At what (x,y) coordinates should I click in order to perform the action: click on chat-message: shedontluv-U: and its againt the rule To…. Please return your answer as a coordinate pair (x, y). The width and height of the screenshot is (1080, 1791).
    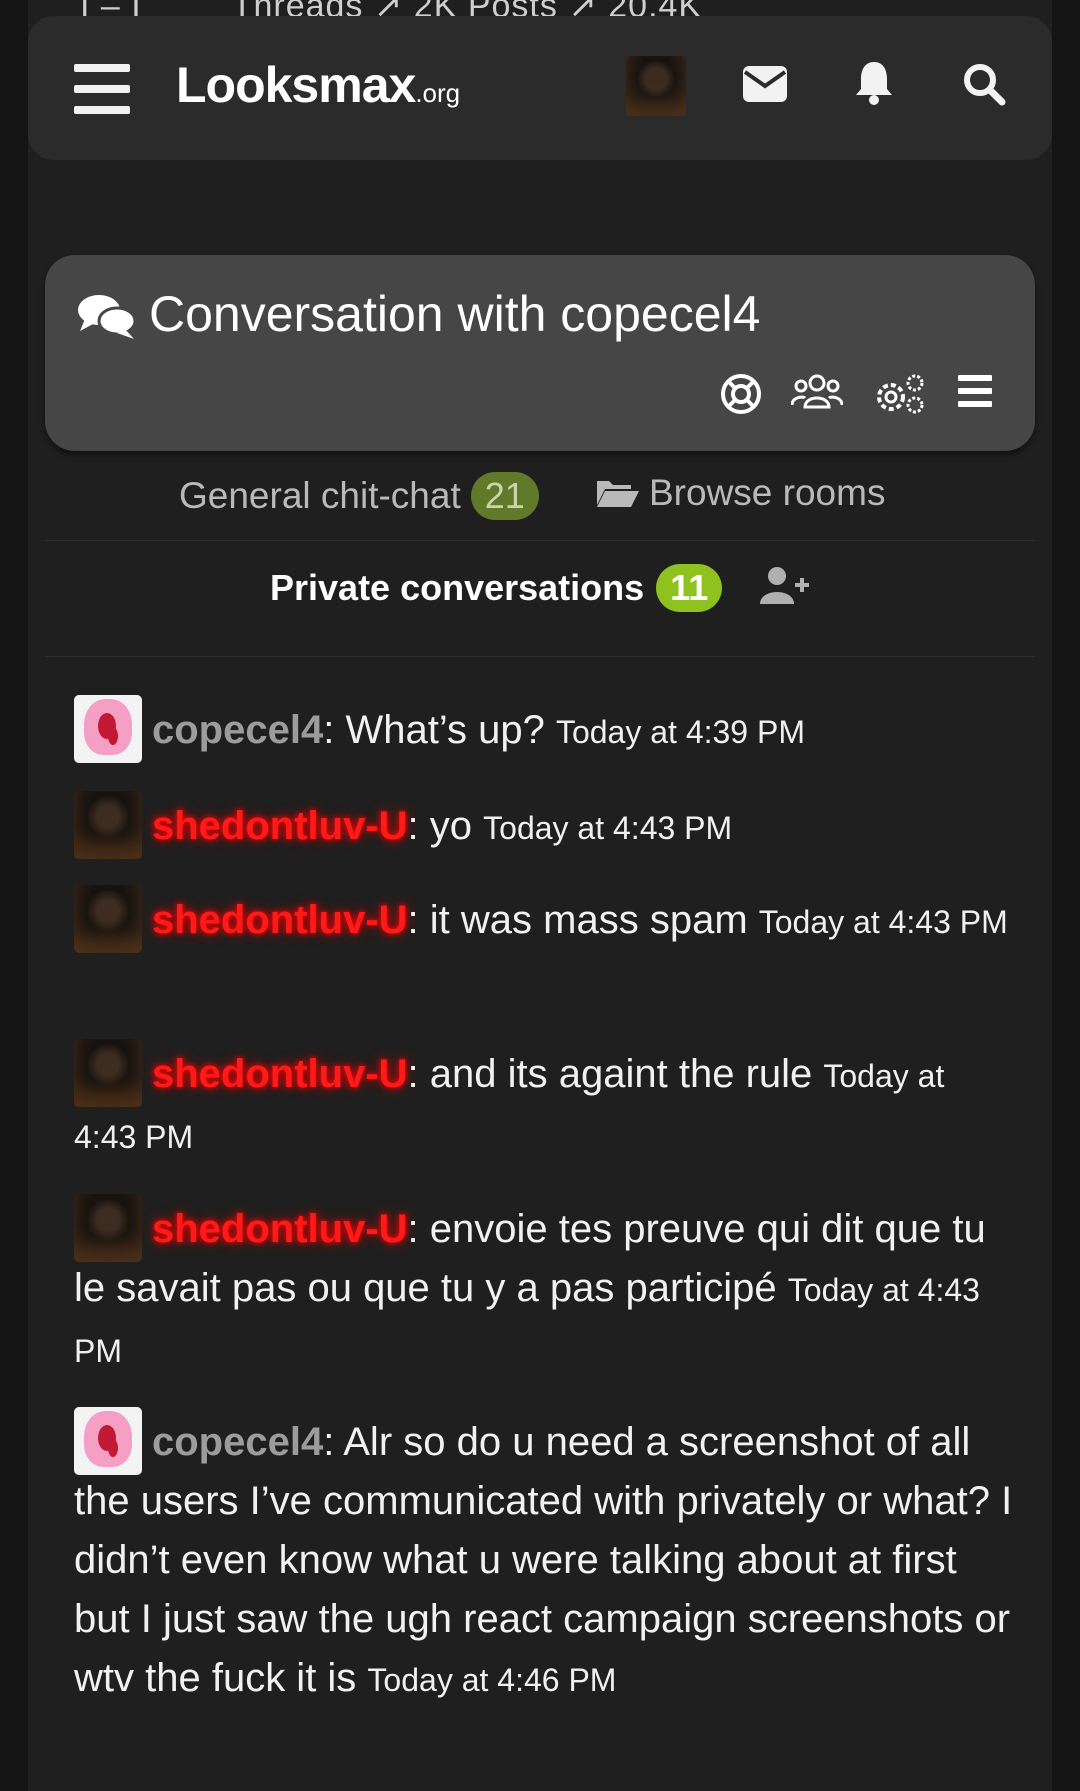
    Looking at the image, I should click on (544, 1103).